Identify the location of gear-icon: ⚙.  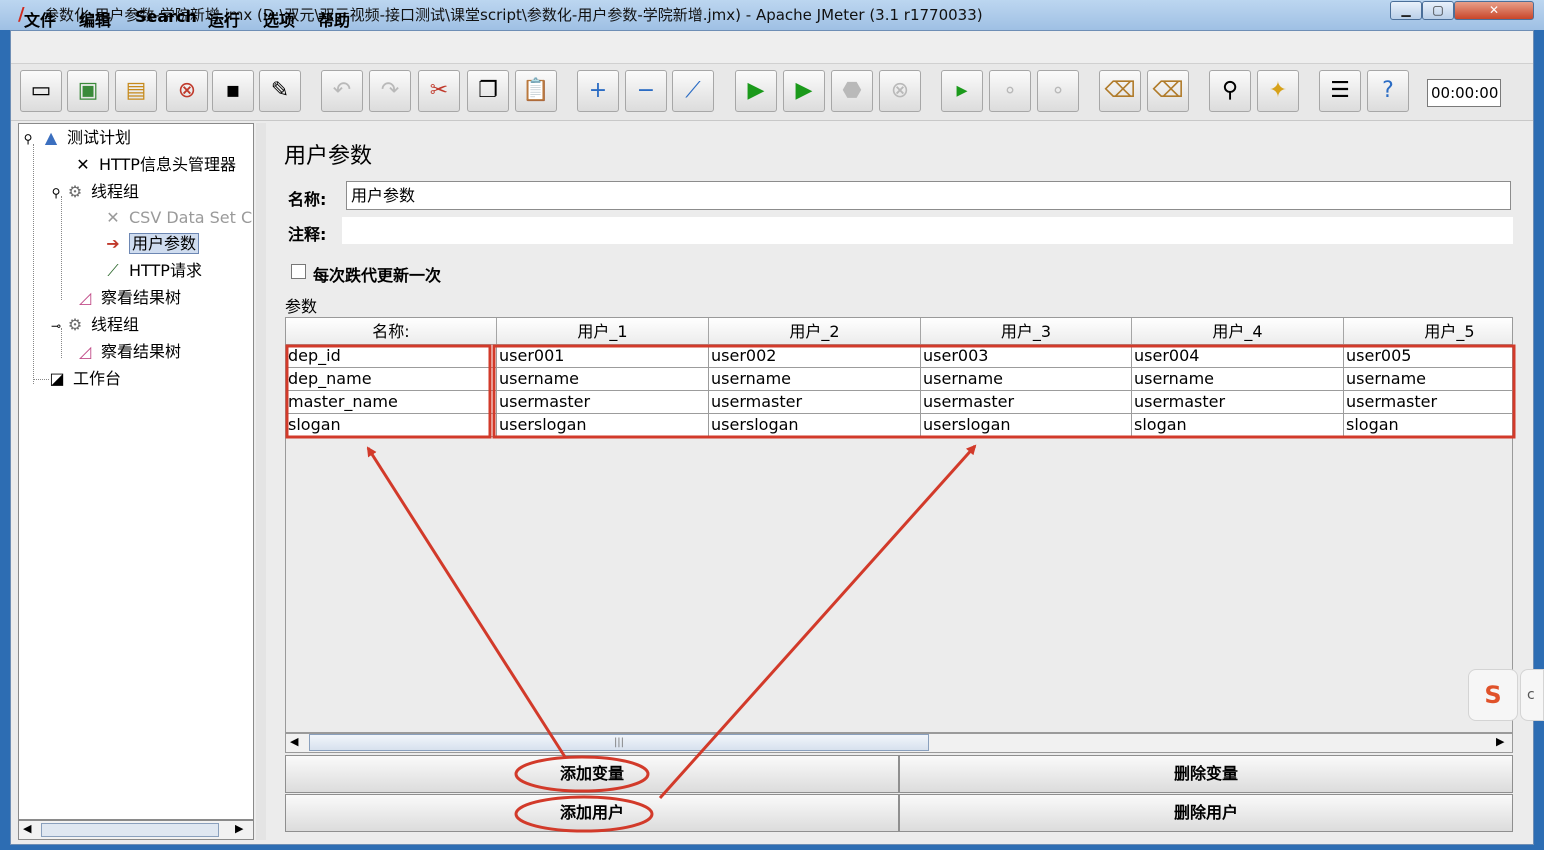
(75, 324).